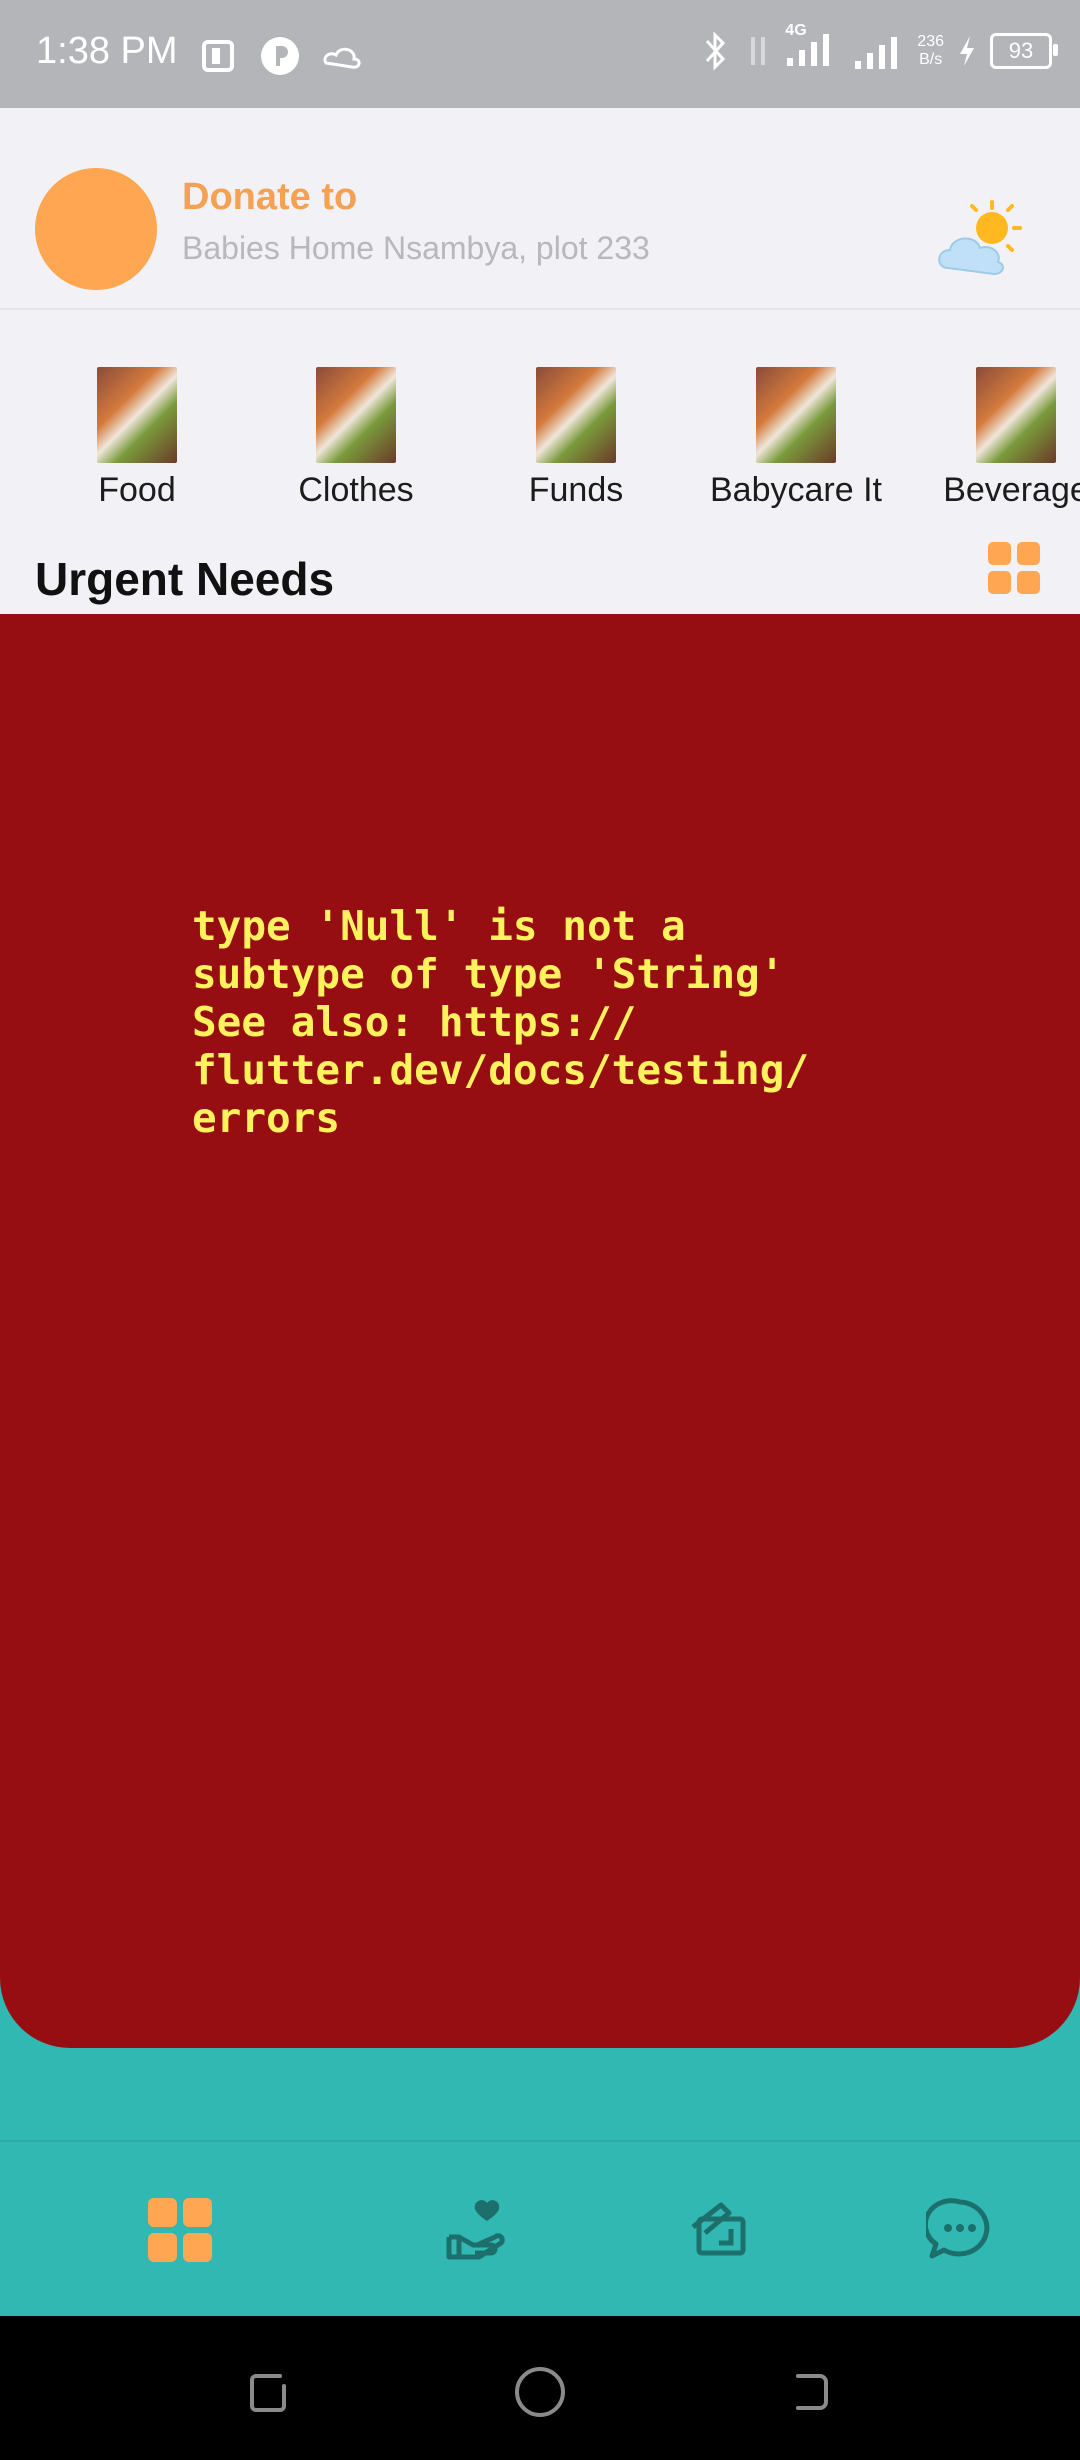 The image size is (1080, 2460). I want to click on circle-p-icon, so click(280, 56).